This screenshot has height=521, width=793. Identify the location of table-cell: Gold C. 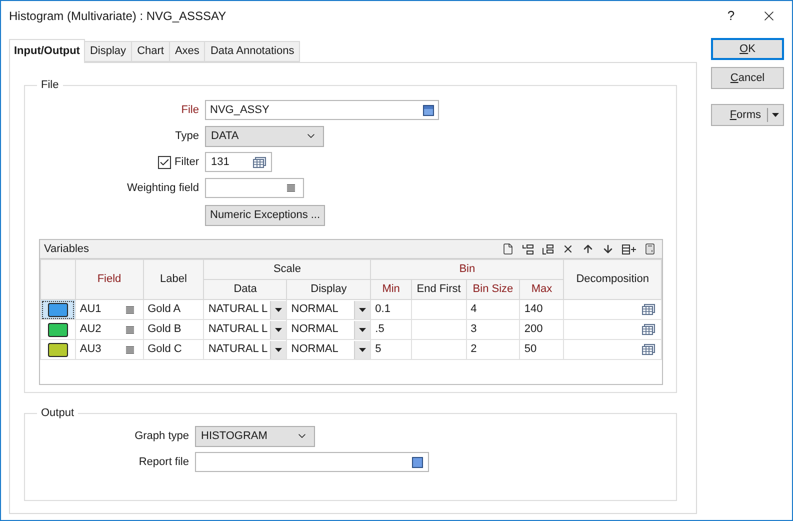
(173, 350).